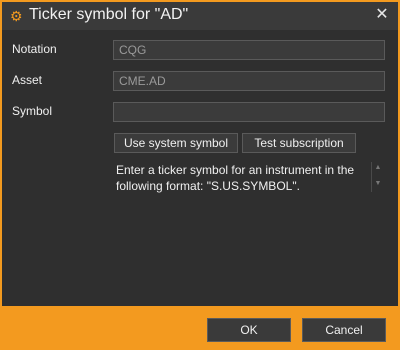 The image size is (400, 350). Describe the element at coordinates (249, 81) in the screenshot. I see `asset-field: CME.AD` at that location.